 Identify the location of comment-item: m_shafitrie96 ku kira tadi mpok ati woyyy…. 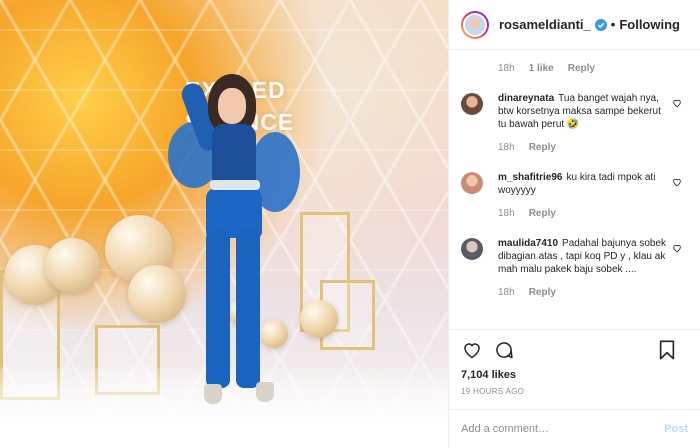
(575, 195).